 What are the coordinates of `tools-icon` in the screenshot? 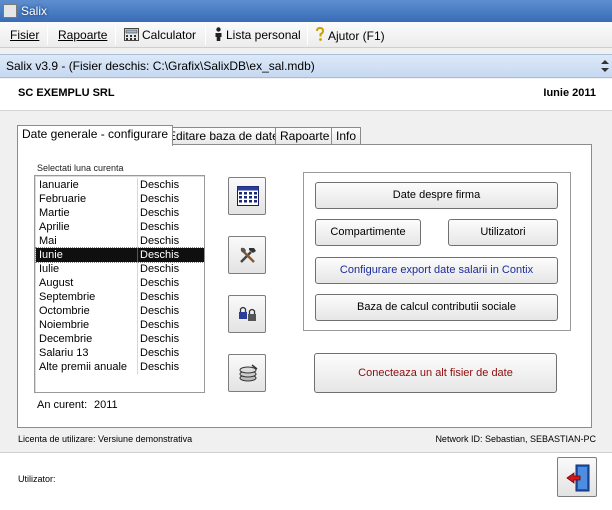 It's located at (248, 255).